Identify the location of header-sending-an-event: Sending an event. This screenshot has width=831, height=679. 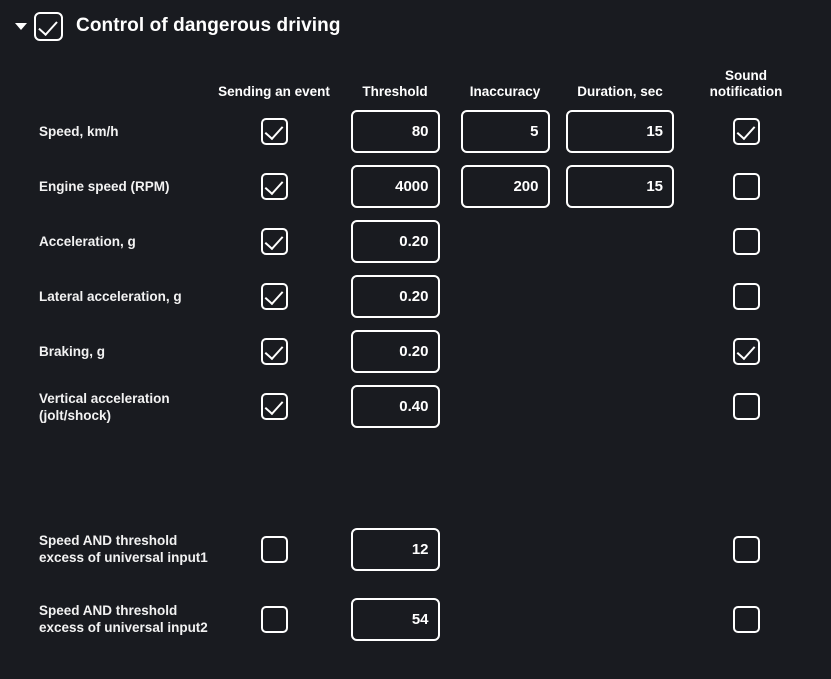
(274, 91).